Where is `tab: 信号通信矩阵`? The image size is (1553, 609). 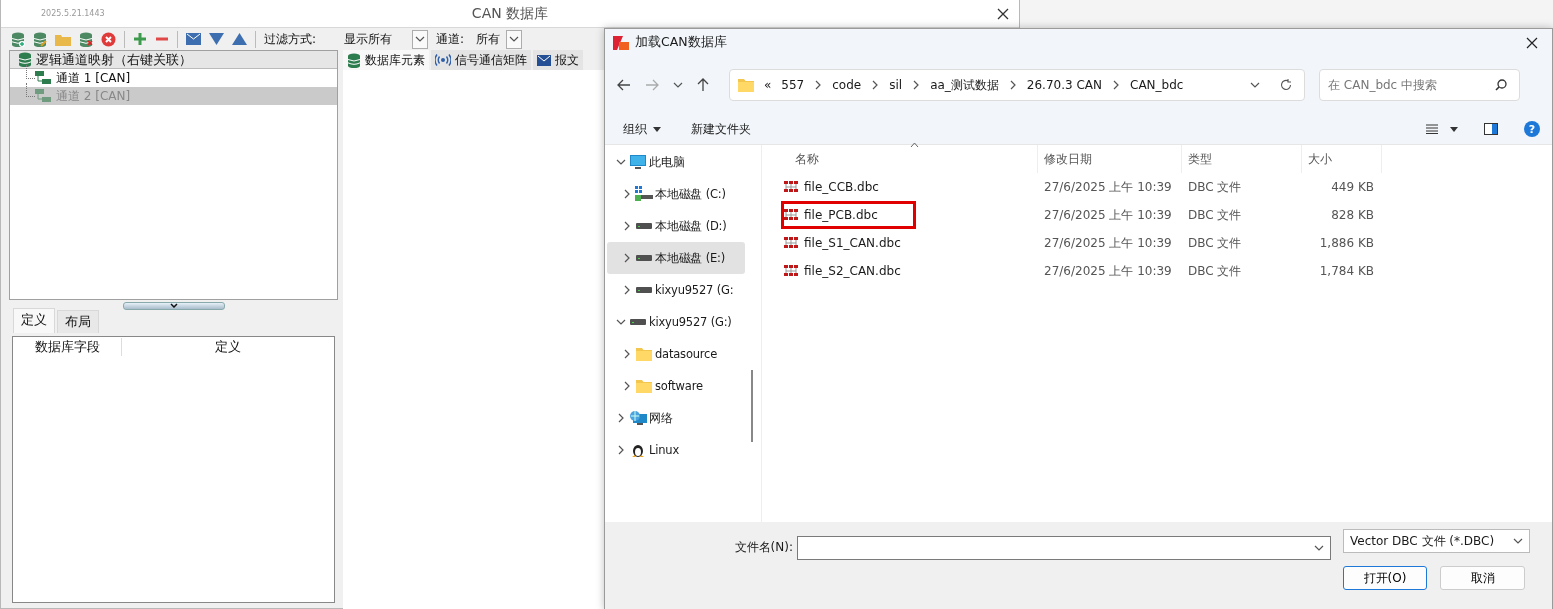
tab: 信号通信矩阵 is located at coordinates (481, 60).